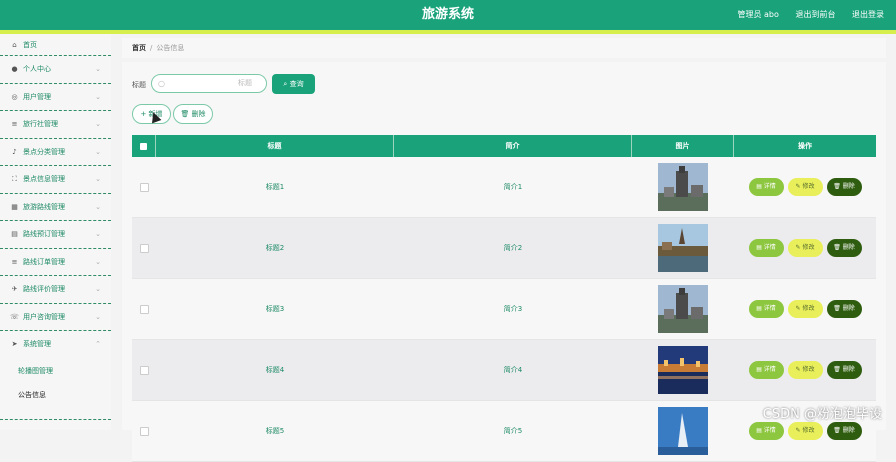  What do you see at coordinates (293, 84) in the screenshot?
I see `query-button: ⌕ 查询` at bounding box center [293, 84].